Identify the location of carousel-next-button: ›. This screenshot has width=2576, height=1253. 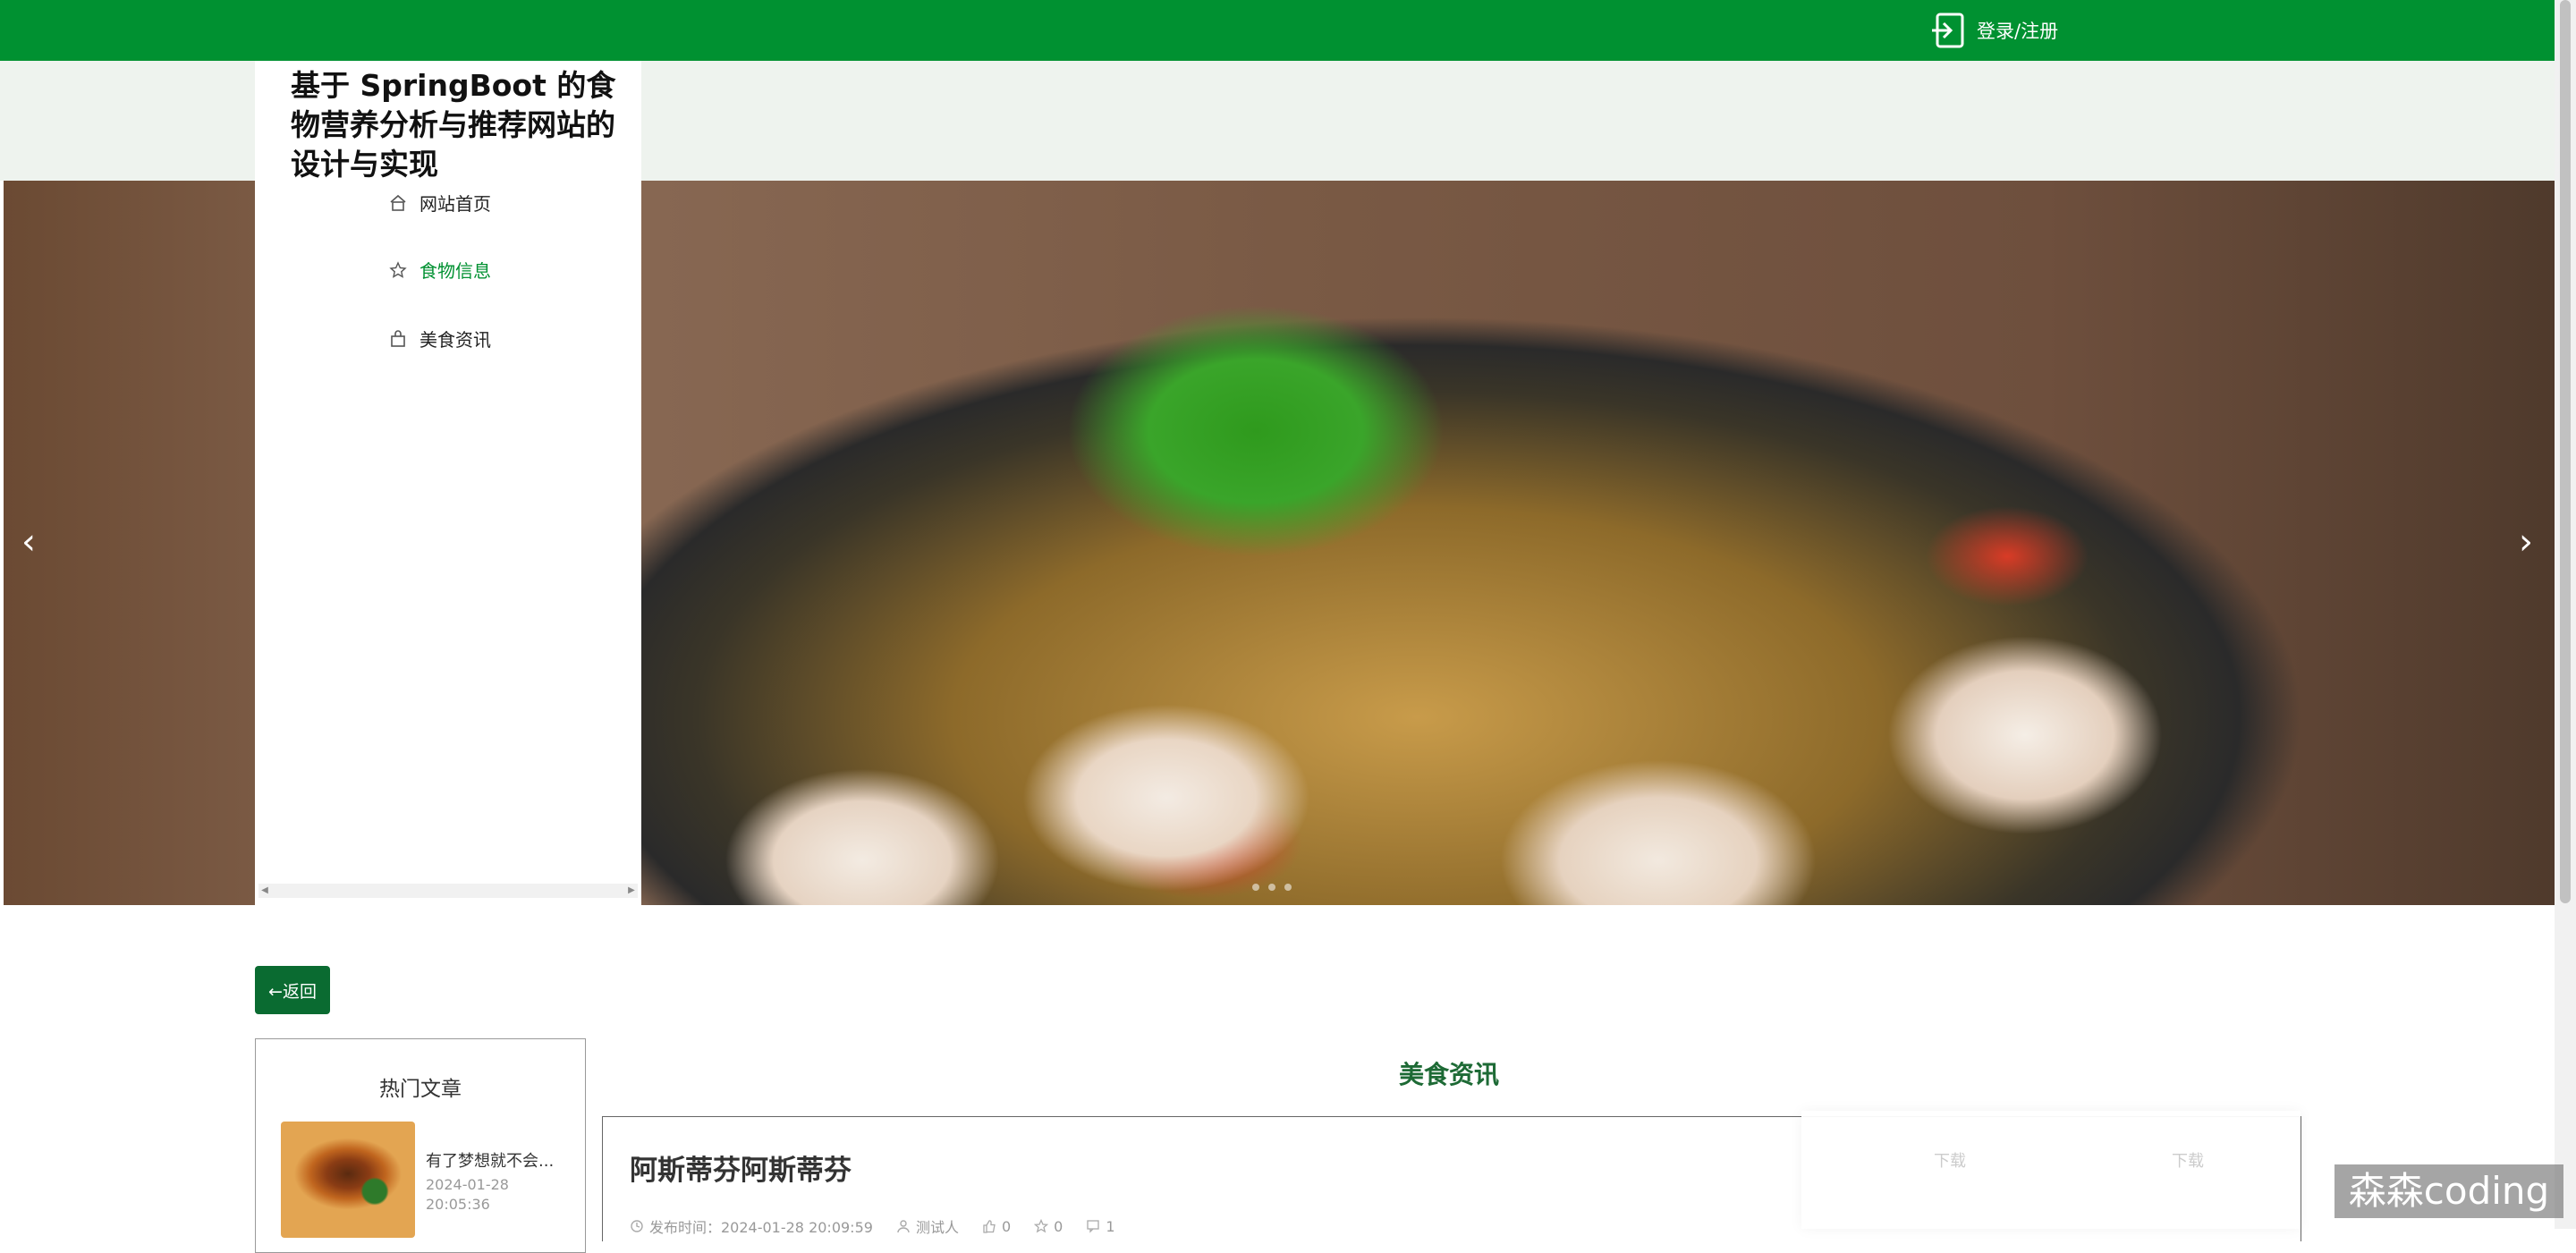
(2526, 542).